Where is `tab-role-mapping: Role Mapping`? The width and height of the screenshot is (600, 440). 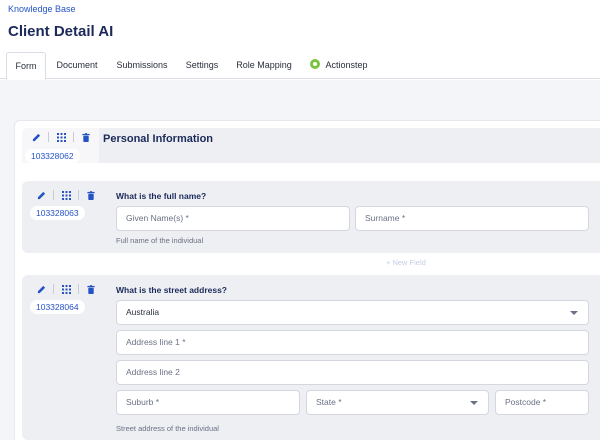
tab-role-mapping: Role Mapping is located at coordinates (264, 65).